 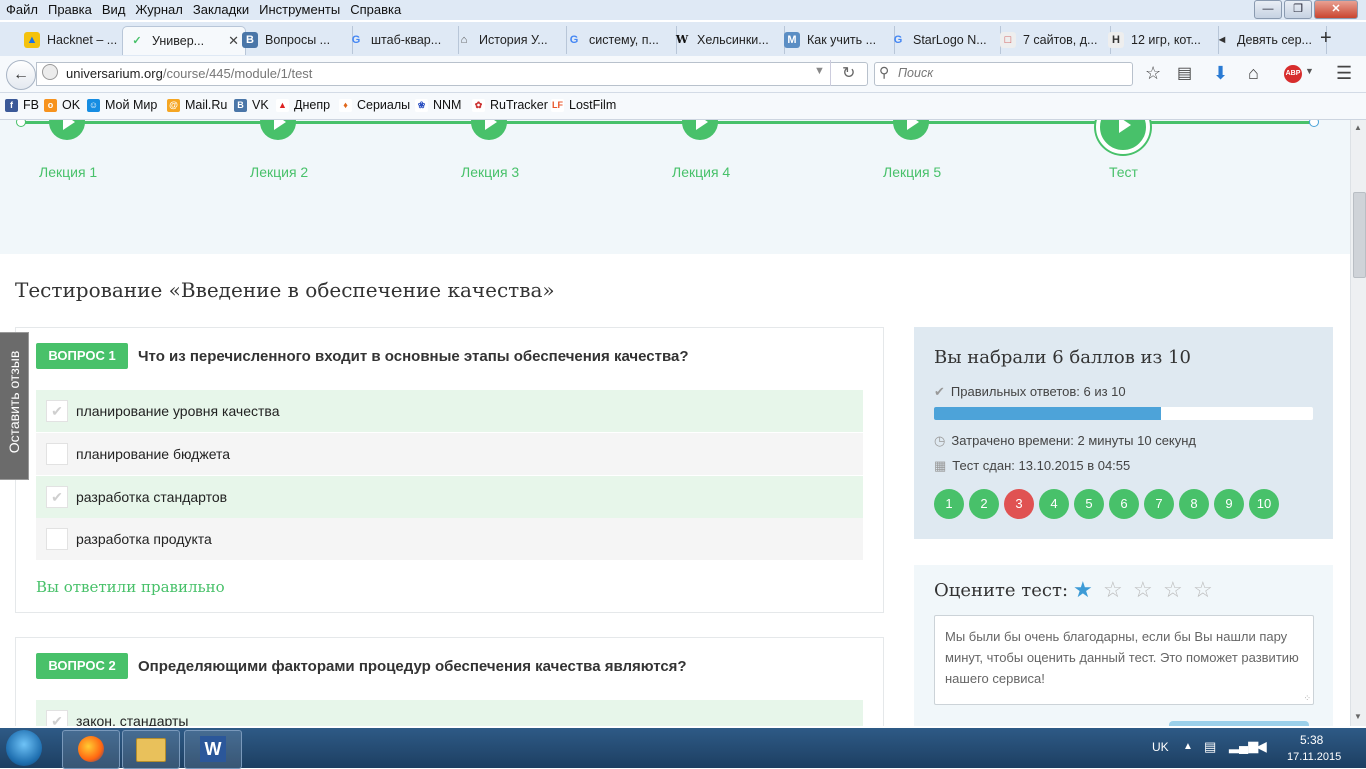 I want to click on question-number-10: 10, so click(x=1264, y=504).